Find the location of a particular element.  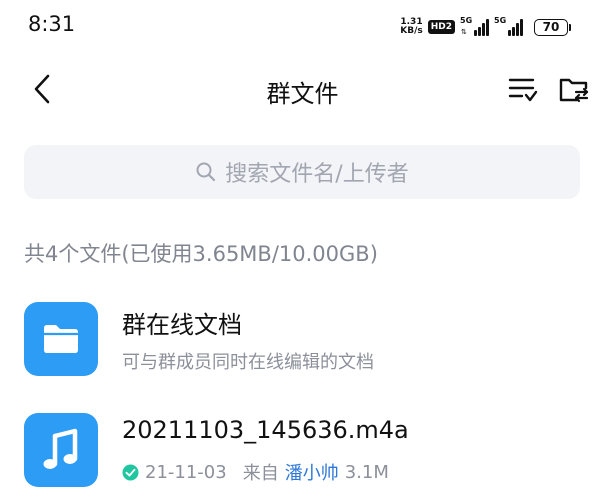

chevron-left-icon is located at coordinates (42, 89).